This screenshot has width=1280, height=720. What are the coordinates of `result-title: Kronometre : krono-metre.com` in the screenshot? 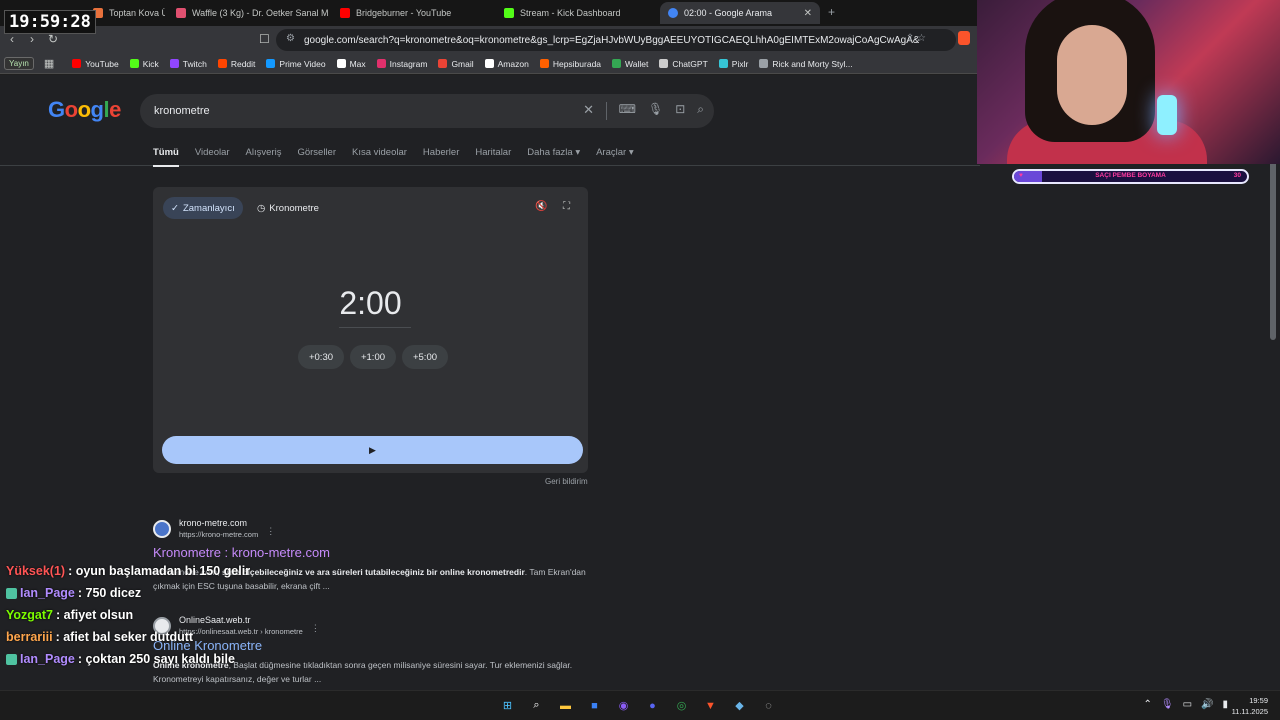 It's located at (373, 552).